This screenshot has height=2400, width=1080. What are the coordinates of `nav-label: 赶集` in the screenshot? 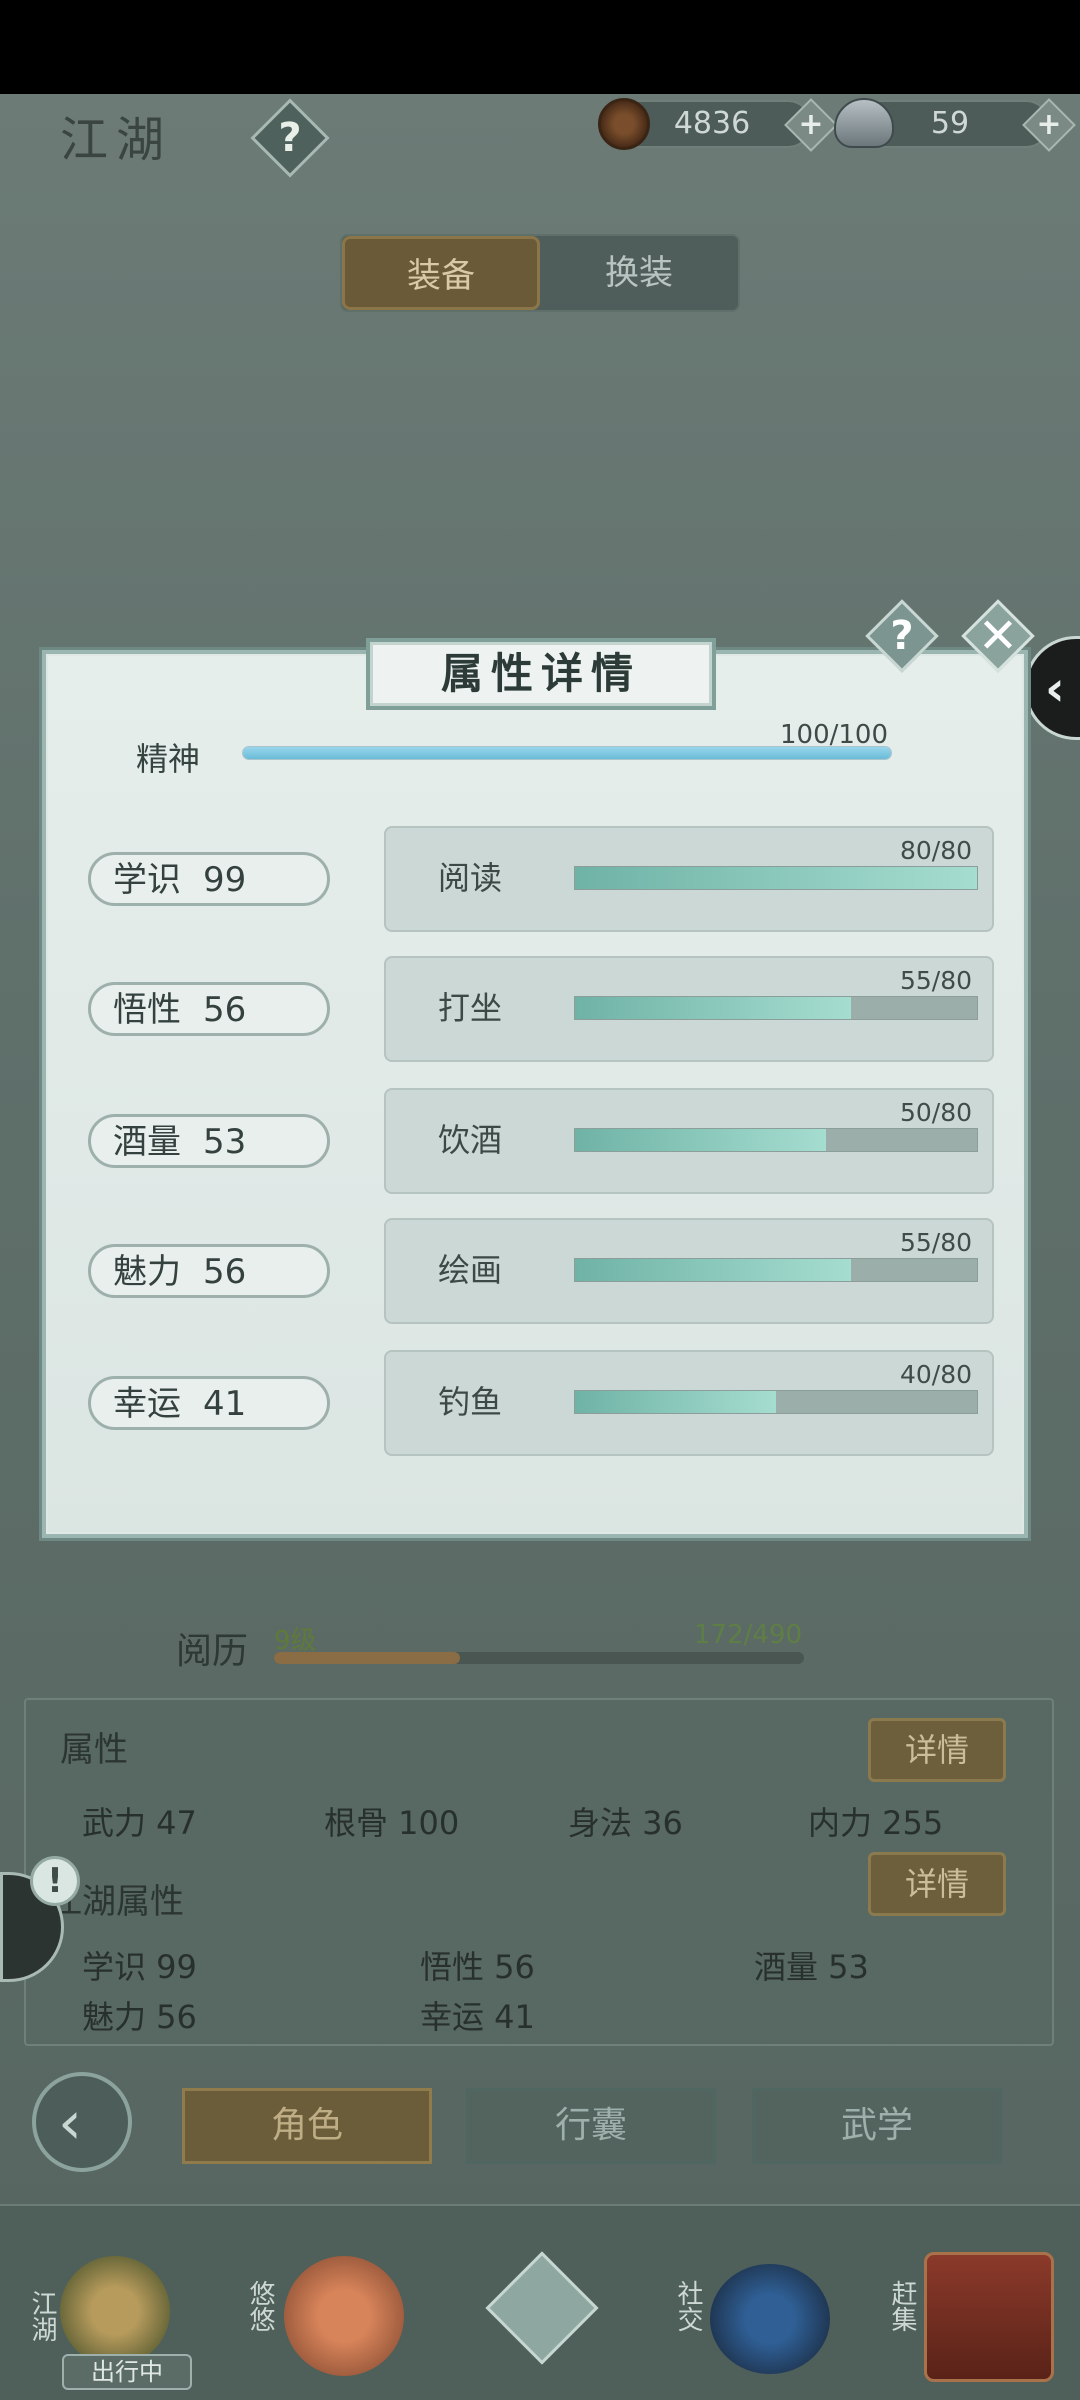 It's located at (902, 2306).